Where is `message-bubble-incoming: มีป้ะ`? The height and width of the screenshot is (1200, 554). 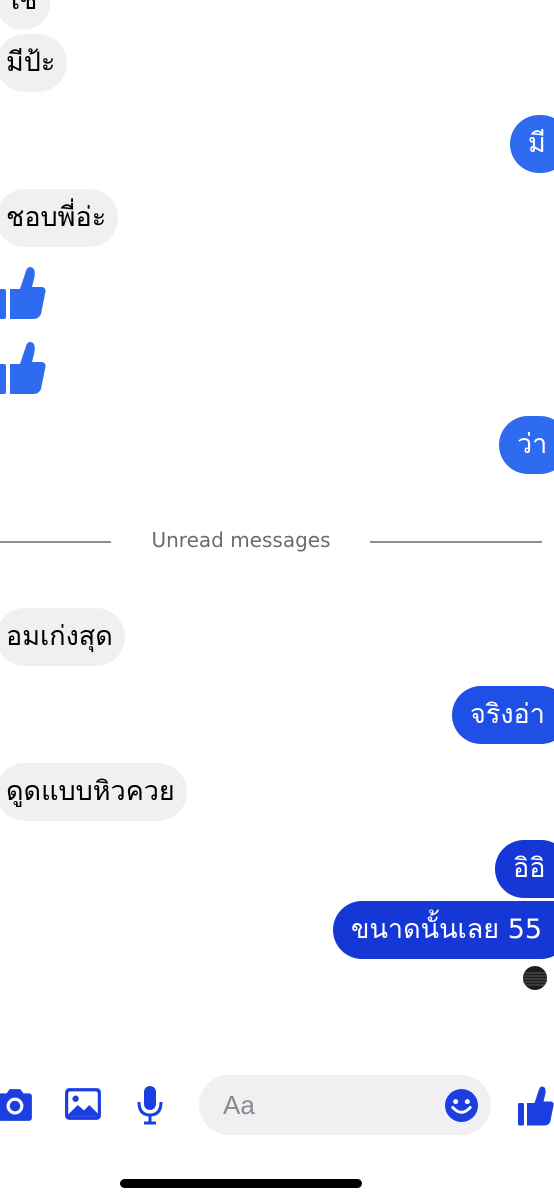 message-bubble-incoming: มีป้ะ is located at coordinates (34, 63).